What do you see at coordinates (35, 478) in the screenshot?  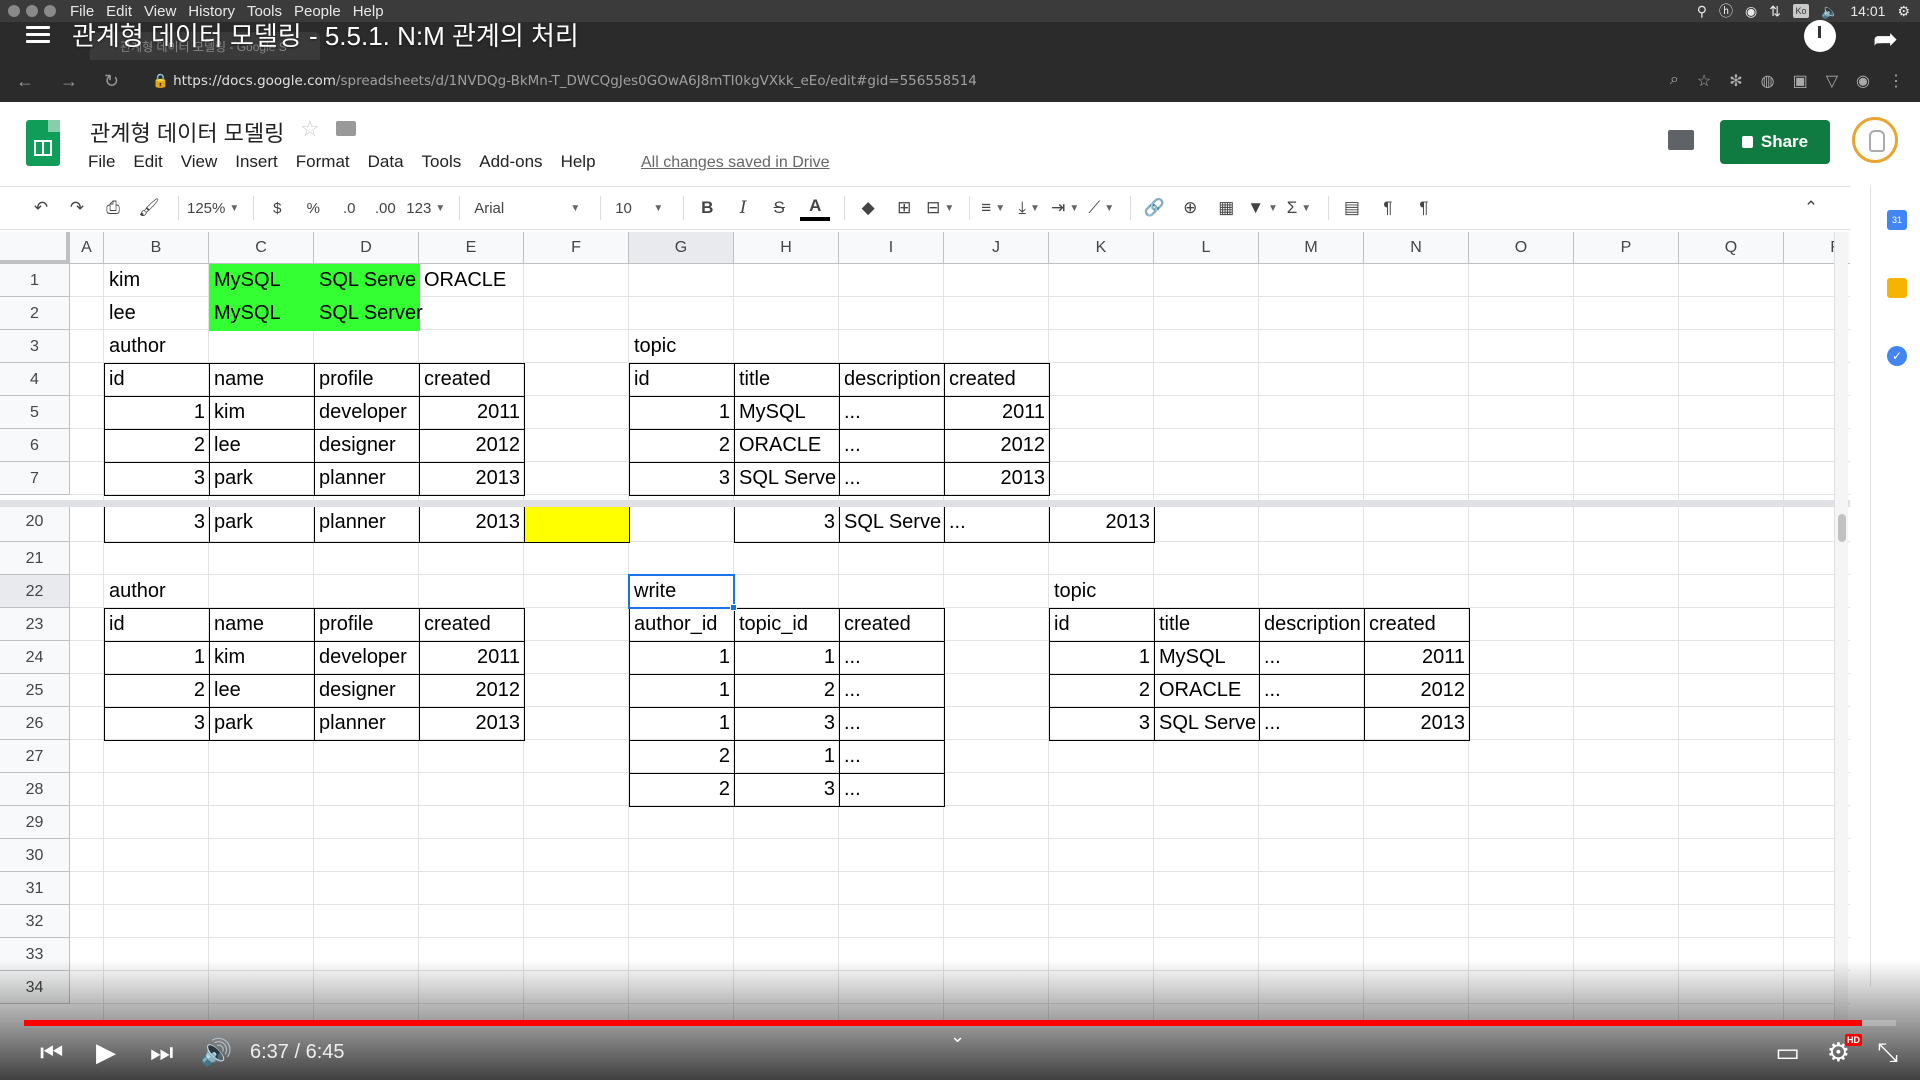 I see `row-header-7: 7` at bounding box center [35, 478].